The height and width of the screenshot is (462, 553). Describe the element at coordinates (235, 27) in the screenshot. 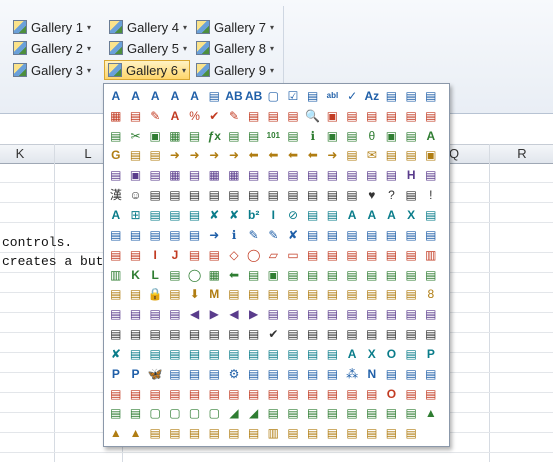

I see `gallery-7-button: Gallery 7 ▾` at that location.